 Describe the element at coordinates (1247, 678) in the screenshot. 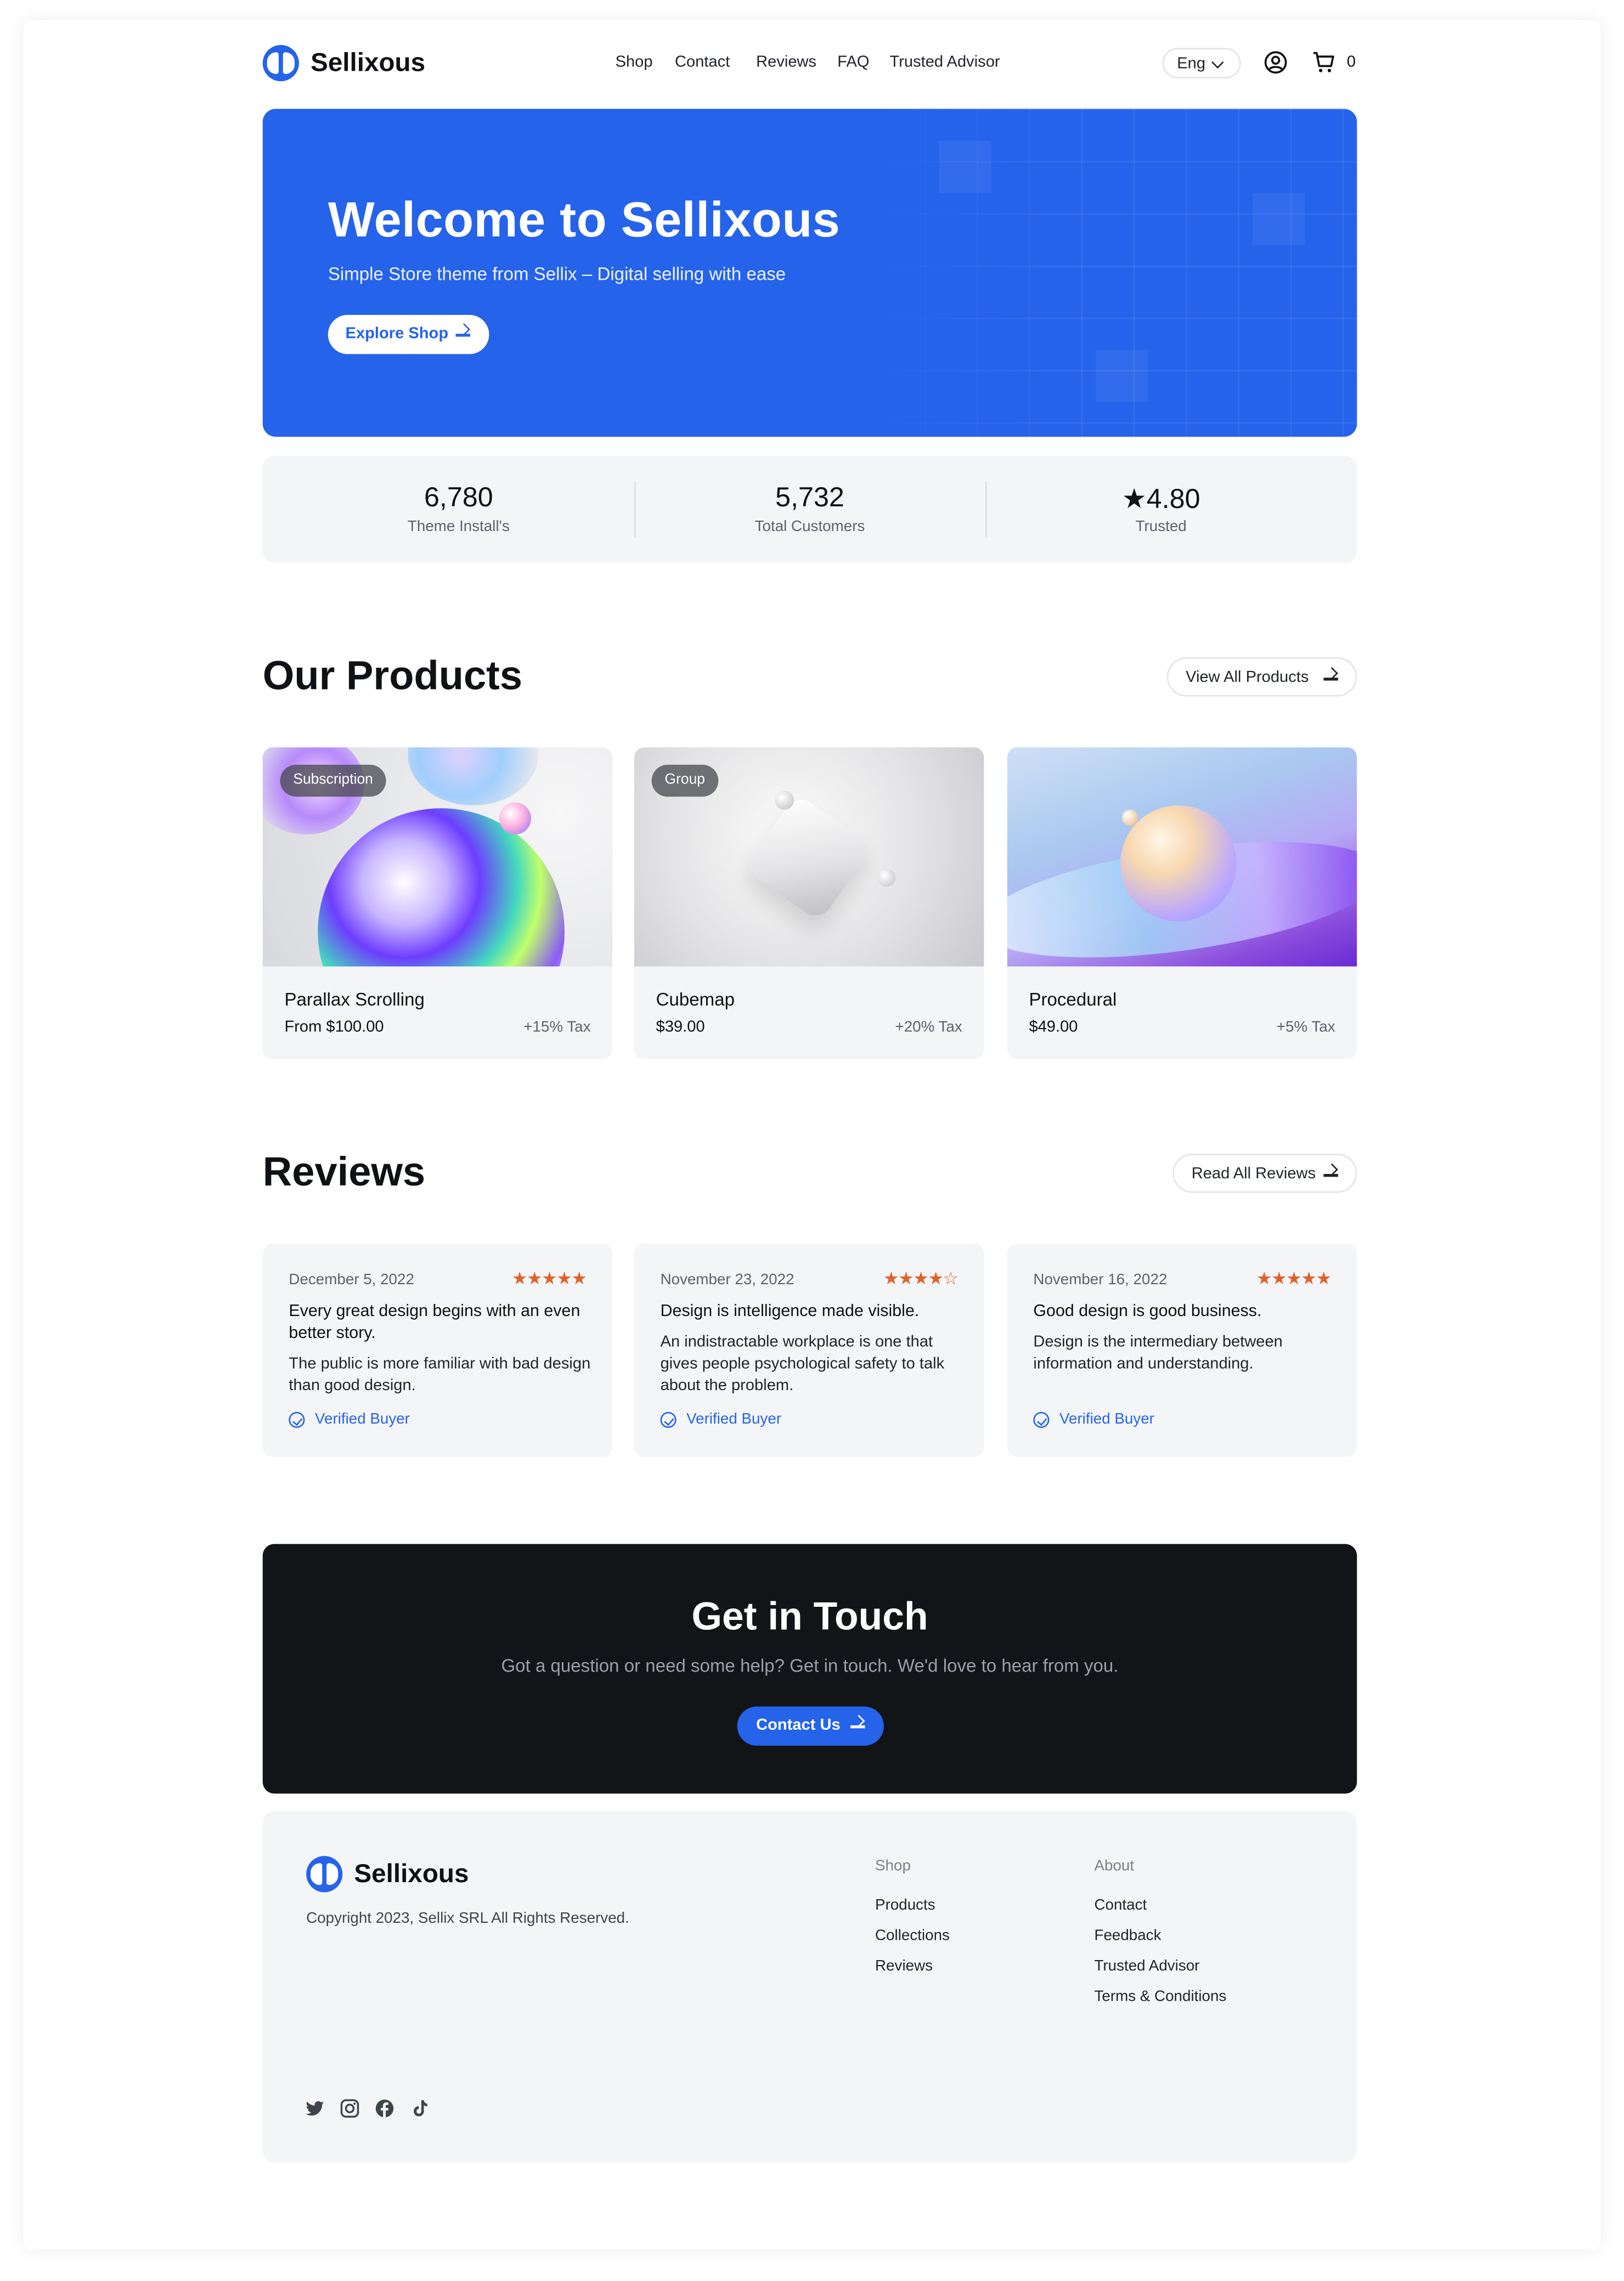

I see `view-all-products-label: View All Products` at that location.